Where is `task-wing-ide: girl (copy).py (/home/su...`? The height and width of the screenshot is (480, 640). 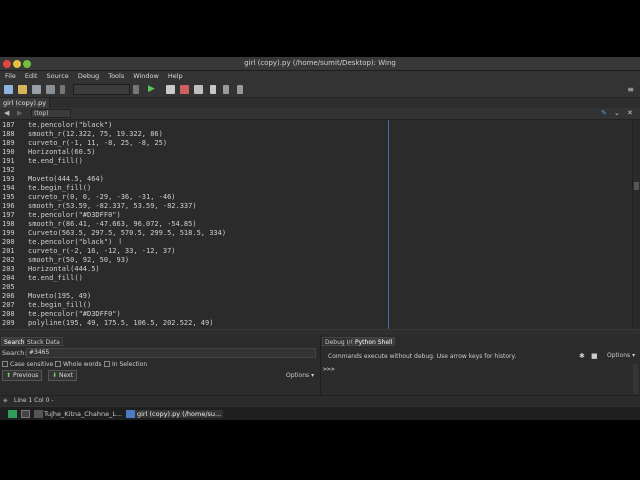 task-wing-ide: girl (copy).py (/home/su... is located at coordinates (179, 414).